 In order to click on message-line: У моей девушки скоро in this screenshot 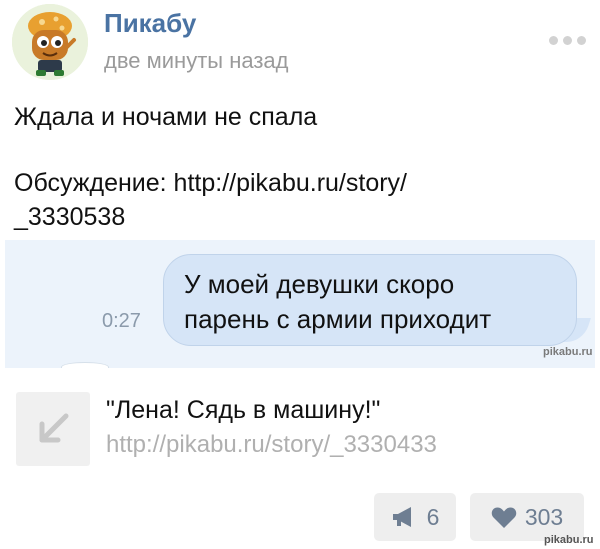, I will do `click(319, 284)`.